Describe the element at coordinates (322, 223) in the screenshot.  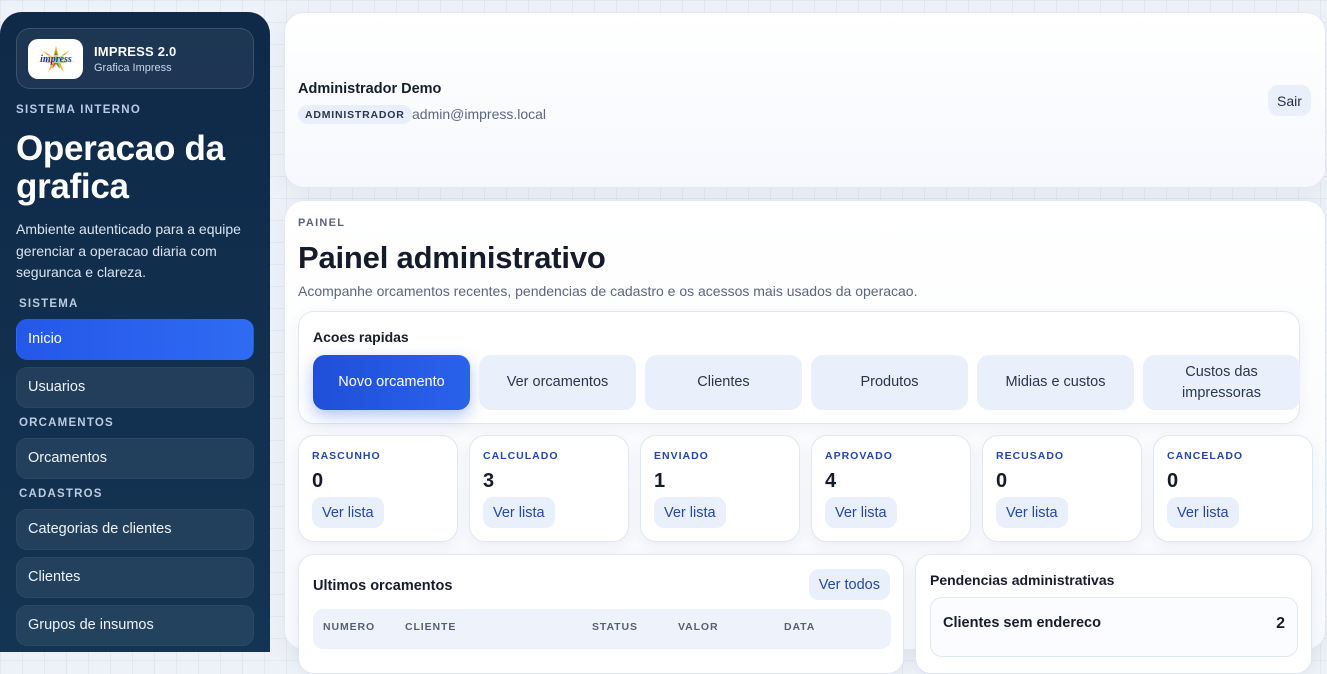
I see `page-eyebrow: PAINEL` at that location.